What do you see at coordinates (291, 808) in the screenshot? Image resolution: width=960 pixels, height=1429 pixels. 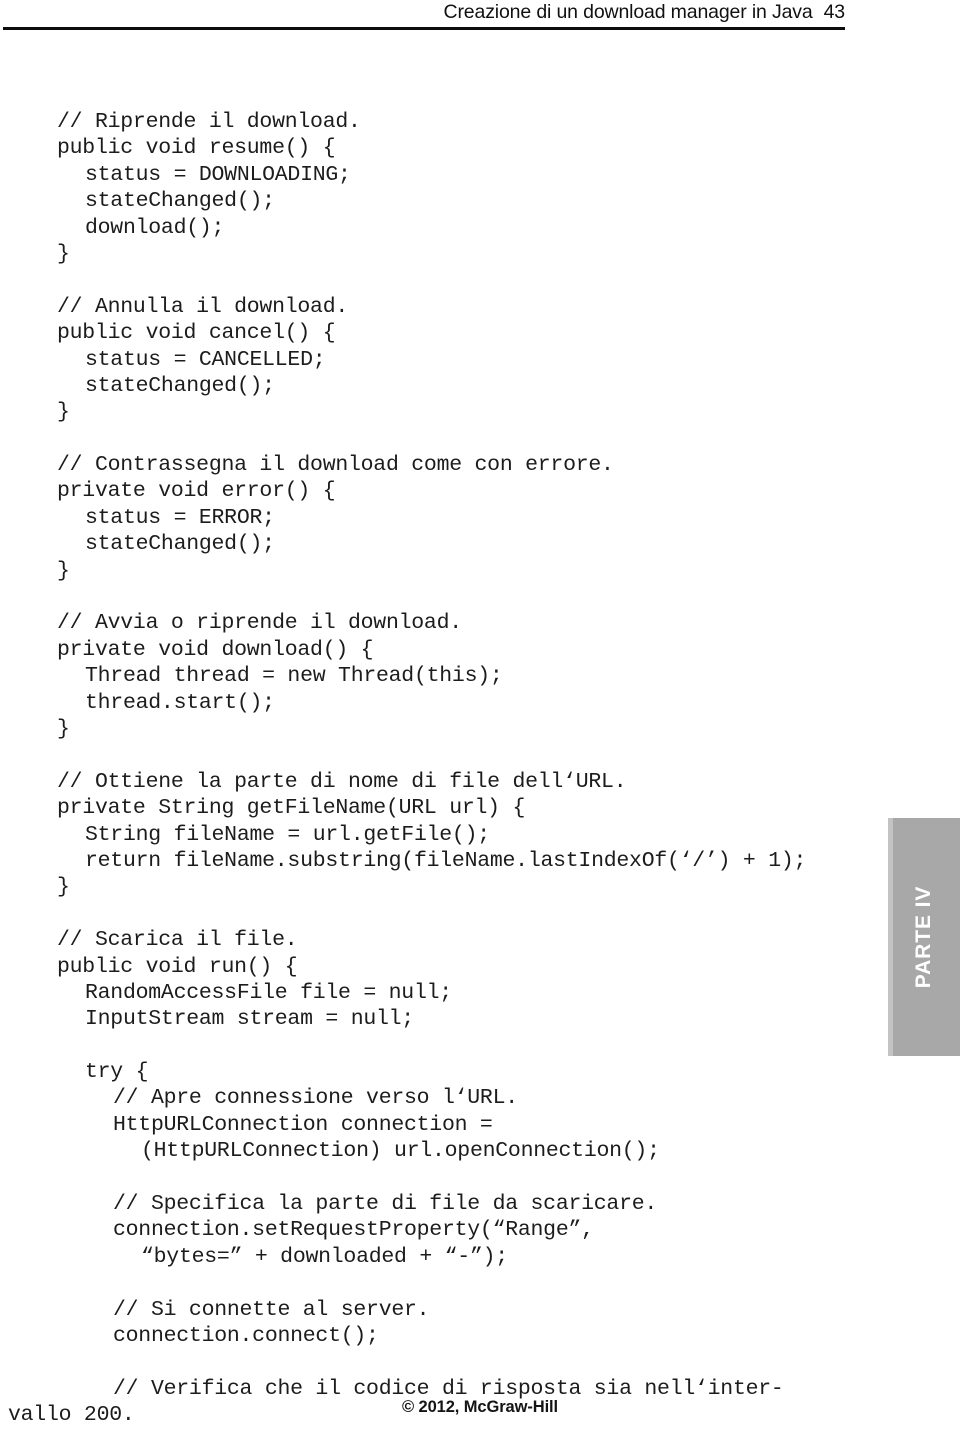 I see `code-line: private String getFileName(URL url) {` at bounding box center [291, 808].